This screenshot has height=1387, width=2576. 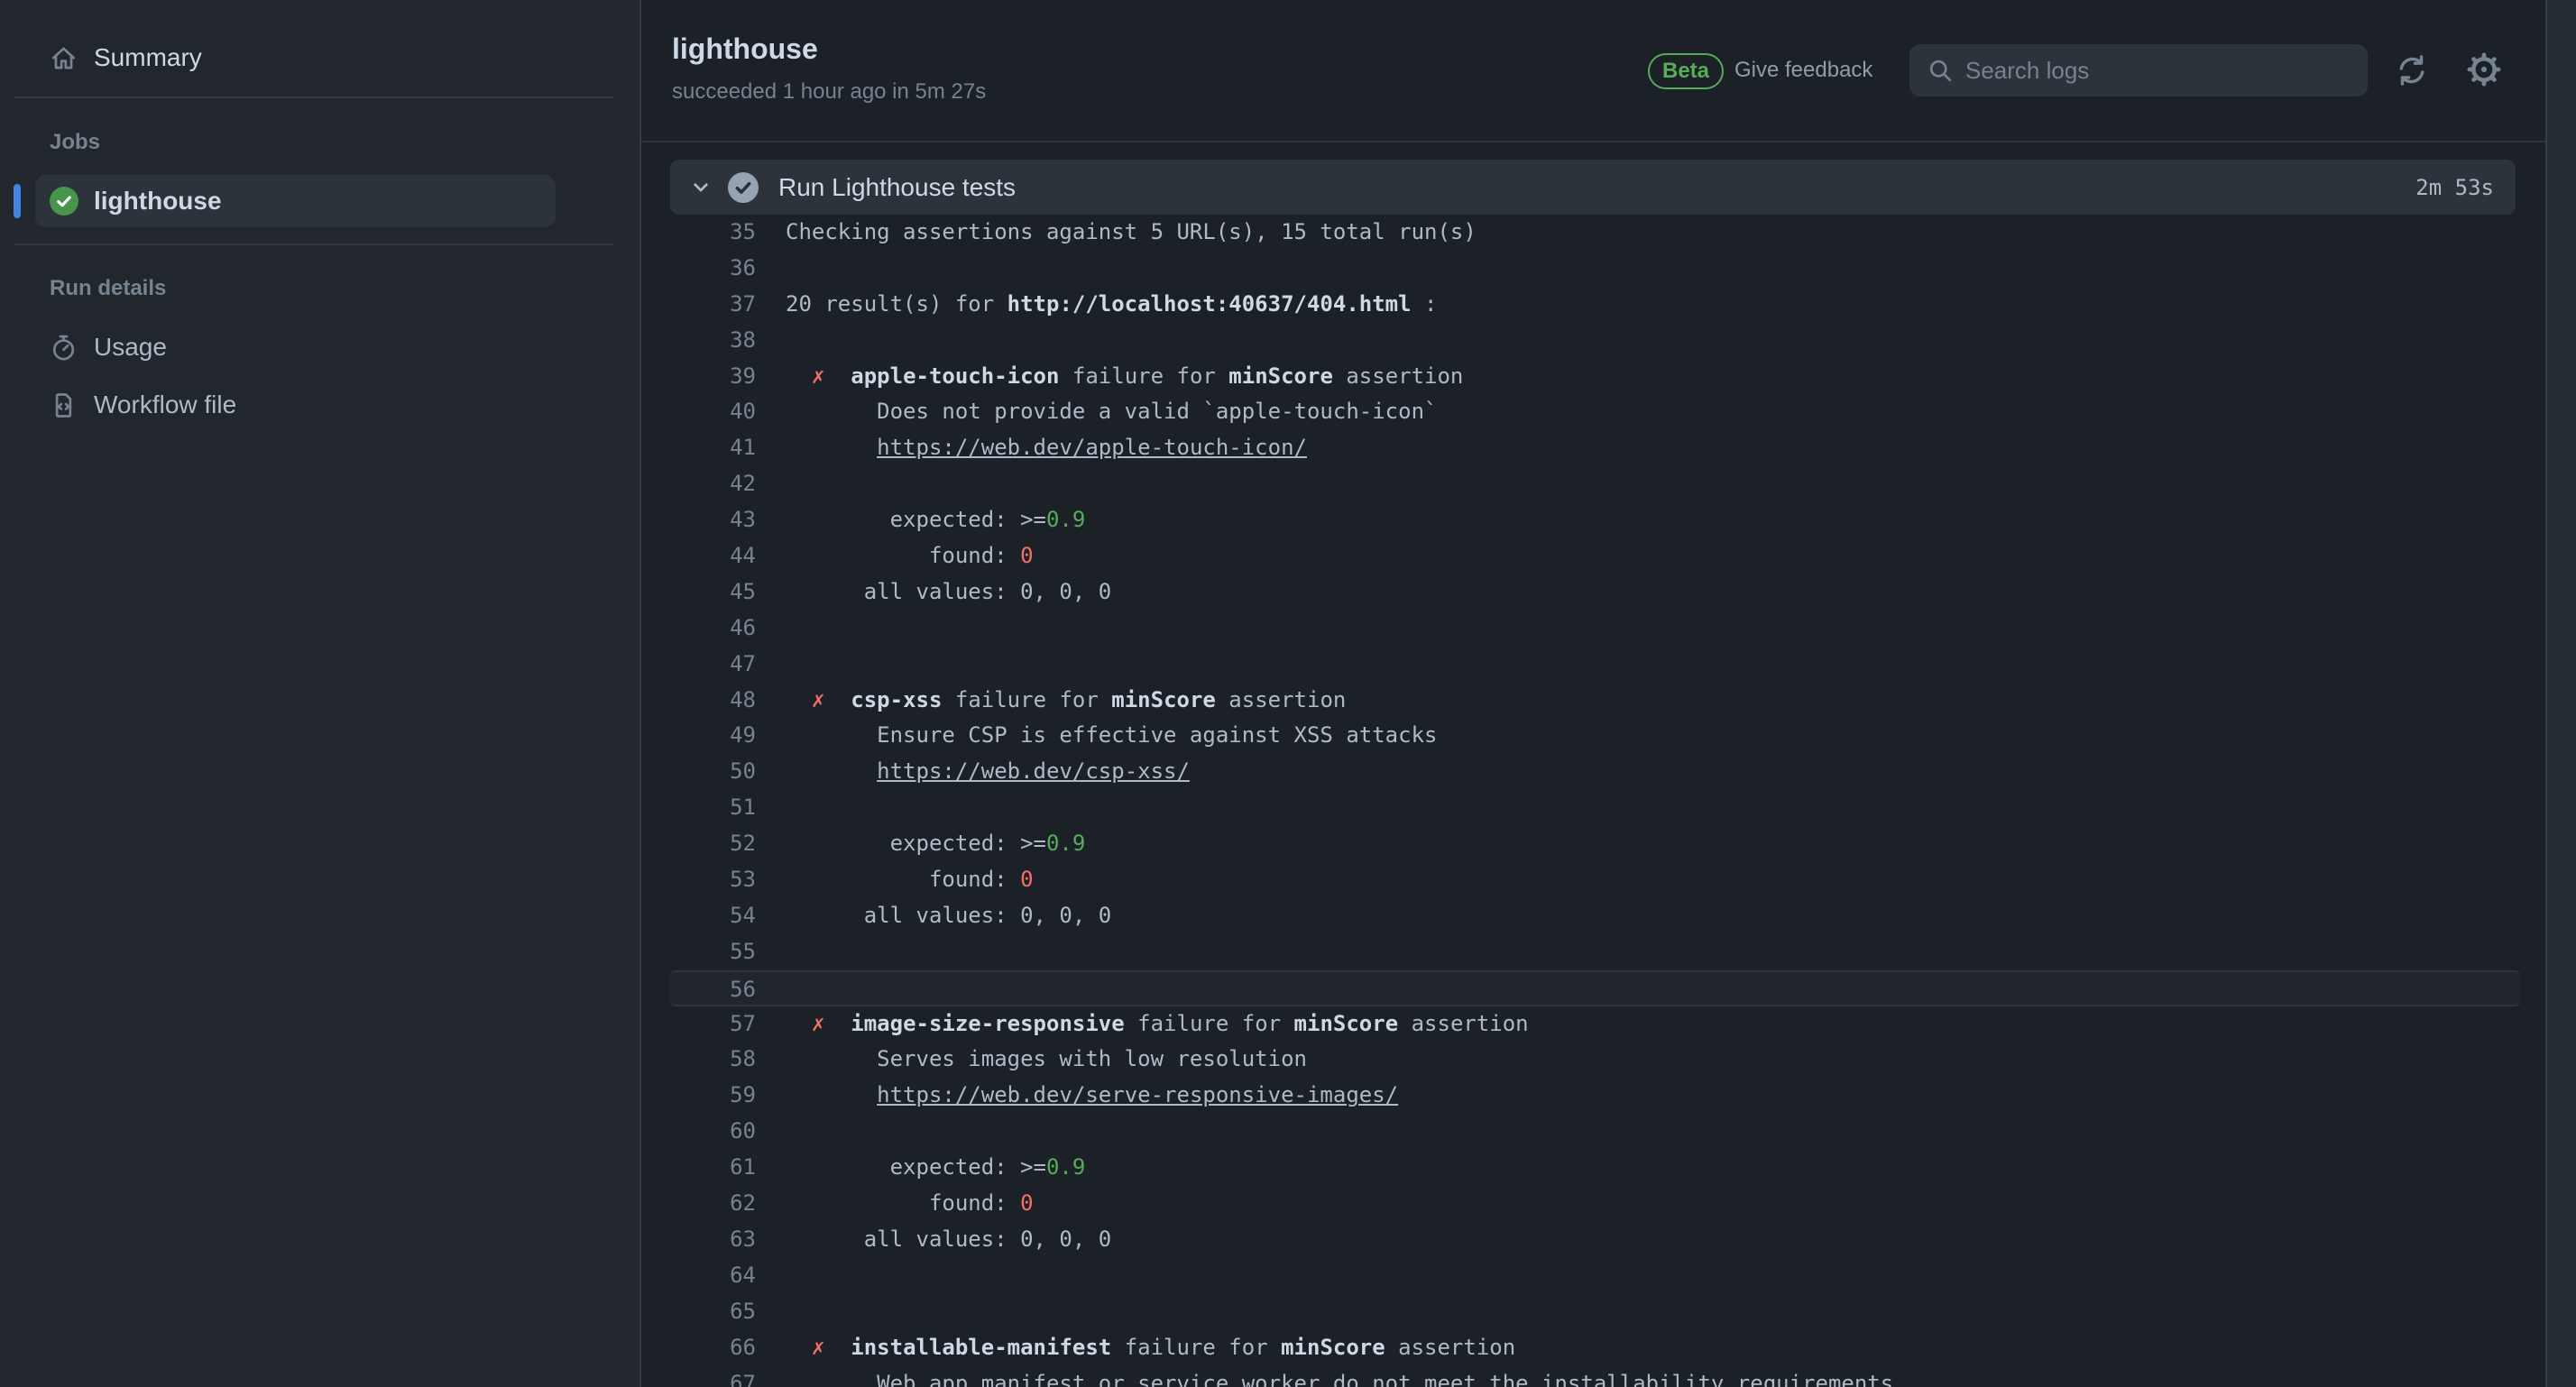 What do you see at coordinates (713, 1204) in the screenshot?
I see `log-line-number: 62` at bounding box center [713, 1204].